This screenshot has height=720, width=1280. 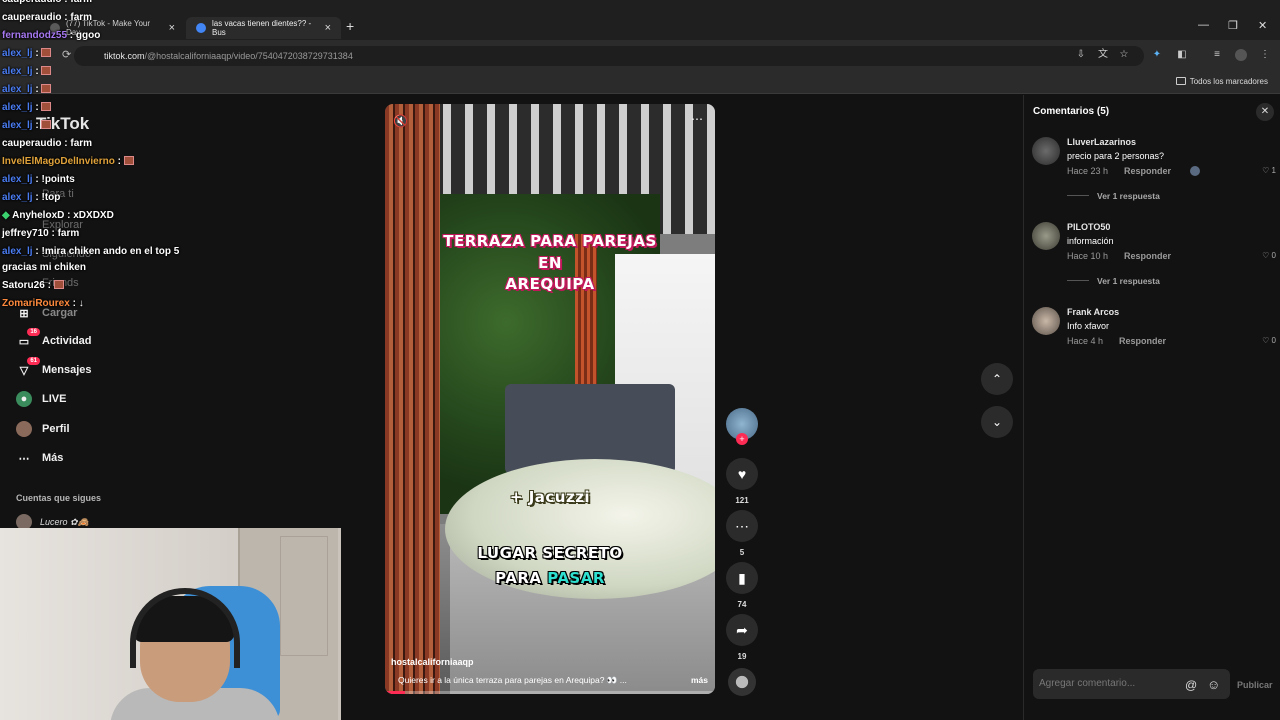 I want to click on folder-icon, so click(x=1180, y=81).